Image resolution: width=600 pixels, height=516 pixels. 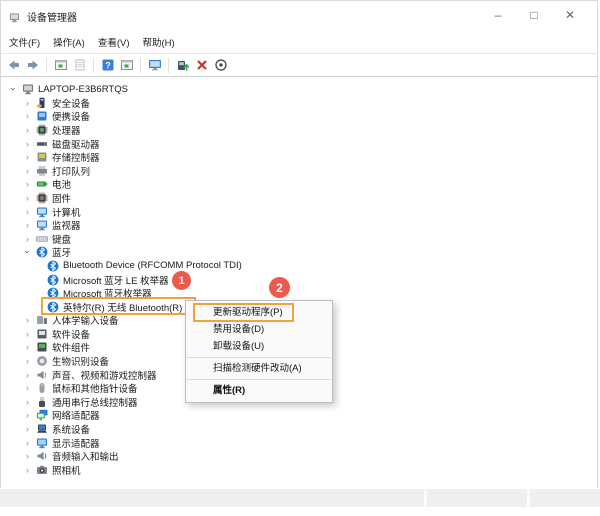 What do you see at coordinates (182, 65) in the screenshot?
I see `update-driver-icon` at bounding box center [182, 65].